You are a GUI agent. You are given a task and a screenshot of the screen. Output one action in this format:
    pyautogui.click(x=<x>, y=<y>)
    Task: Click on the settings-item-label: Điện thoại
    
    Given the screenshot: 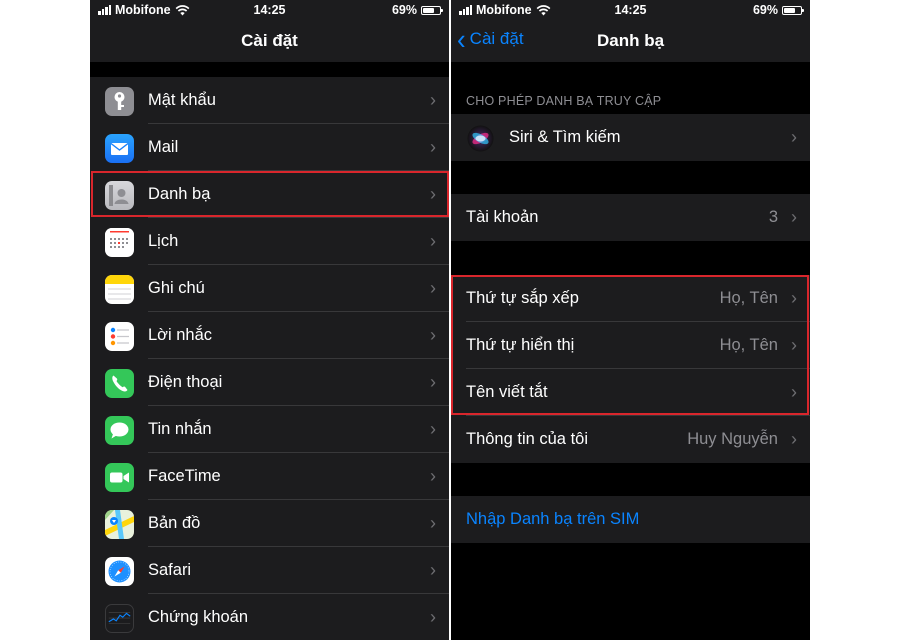 What is the action you would take?
    pyautogui.click(x=185, y=382)
    